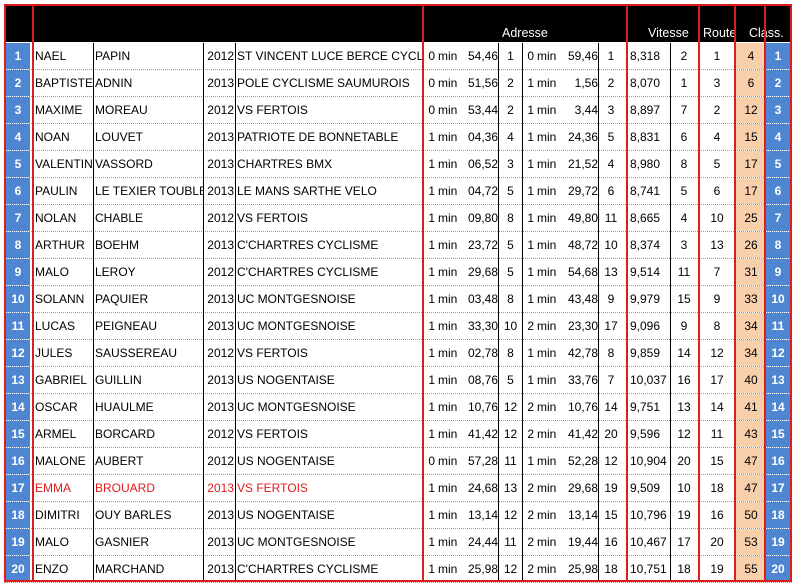 This screenshot has width=800, height=586. I want to click on total-points: 26, so click(751, 245).